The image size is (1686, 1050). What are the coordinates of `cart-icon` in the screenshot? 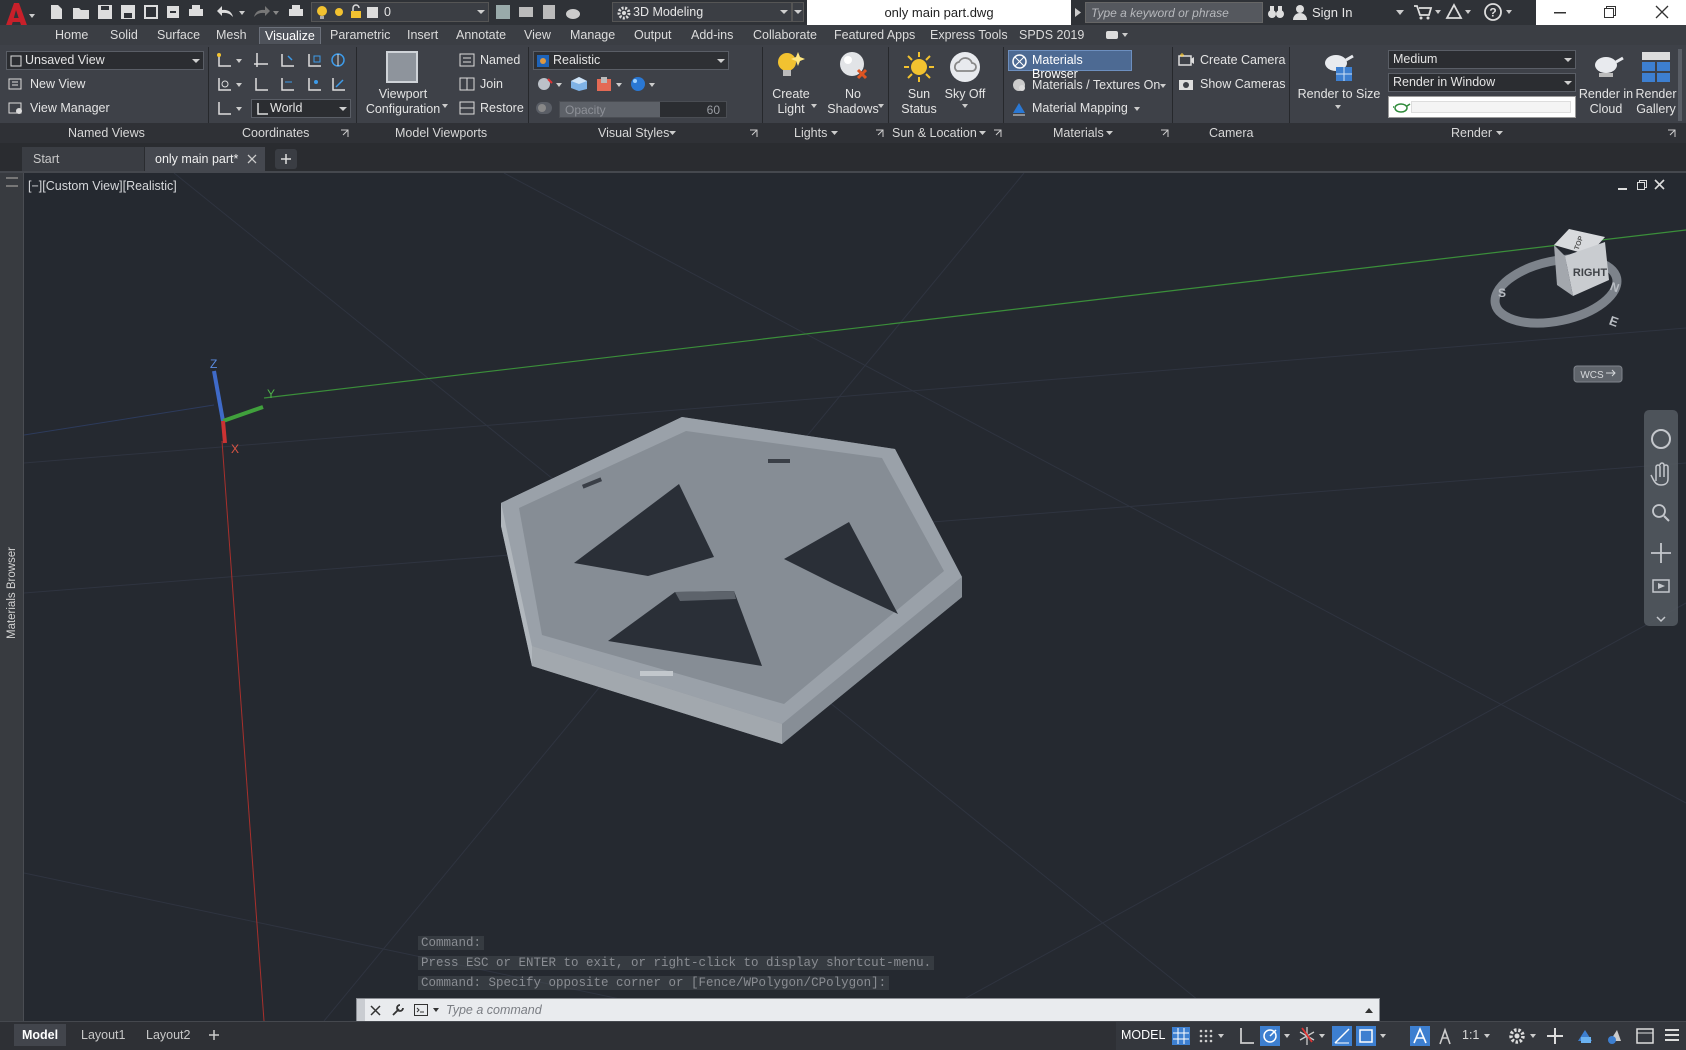 It's located at (1423, 12).